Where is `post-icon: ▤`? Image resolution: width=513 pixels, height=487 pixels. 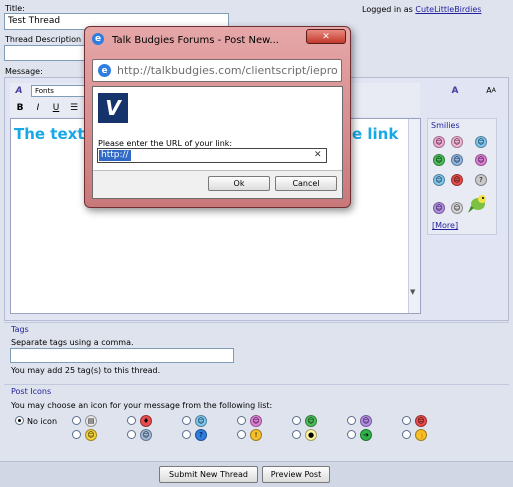 post-icon: ▤ is located at coordinates (91, 421).